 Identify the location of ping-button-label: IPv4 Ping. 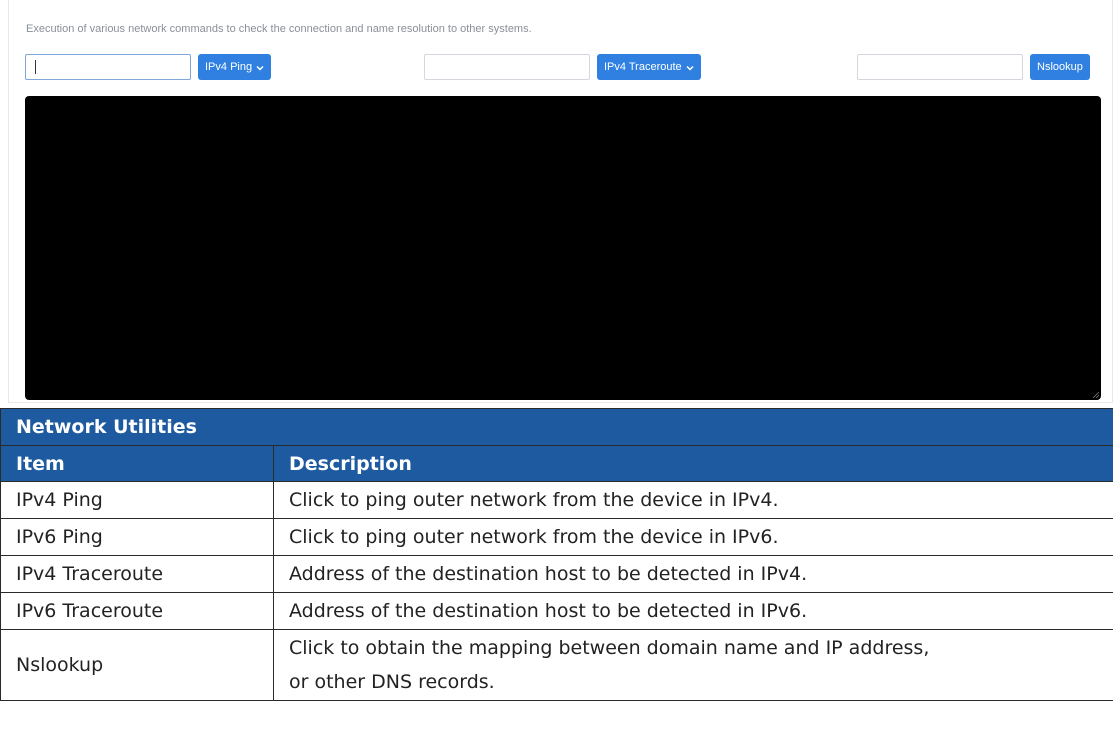
(229, 67).